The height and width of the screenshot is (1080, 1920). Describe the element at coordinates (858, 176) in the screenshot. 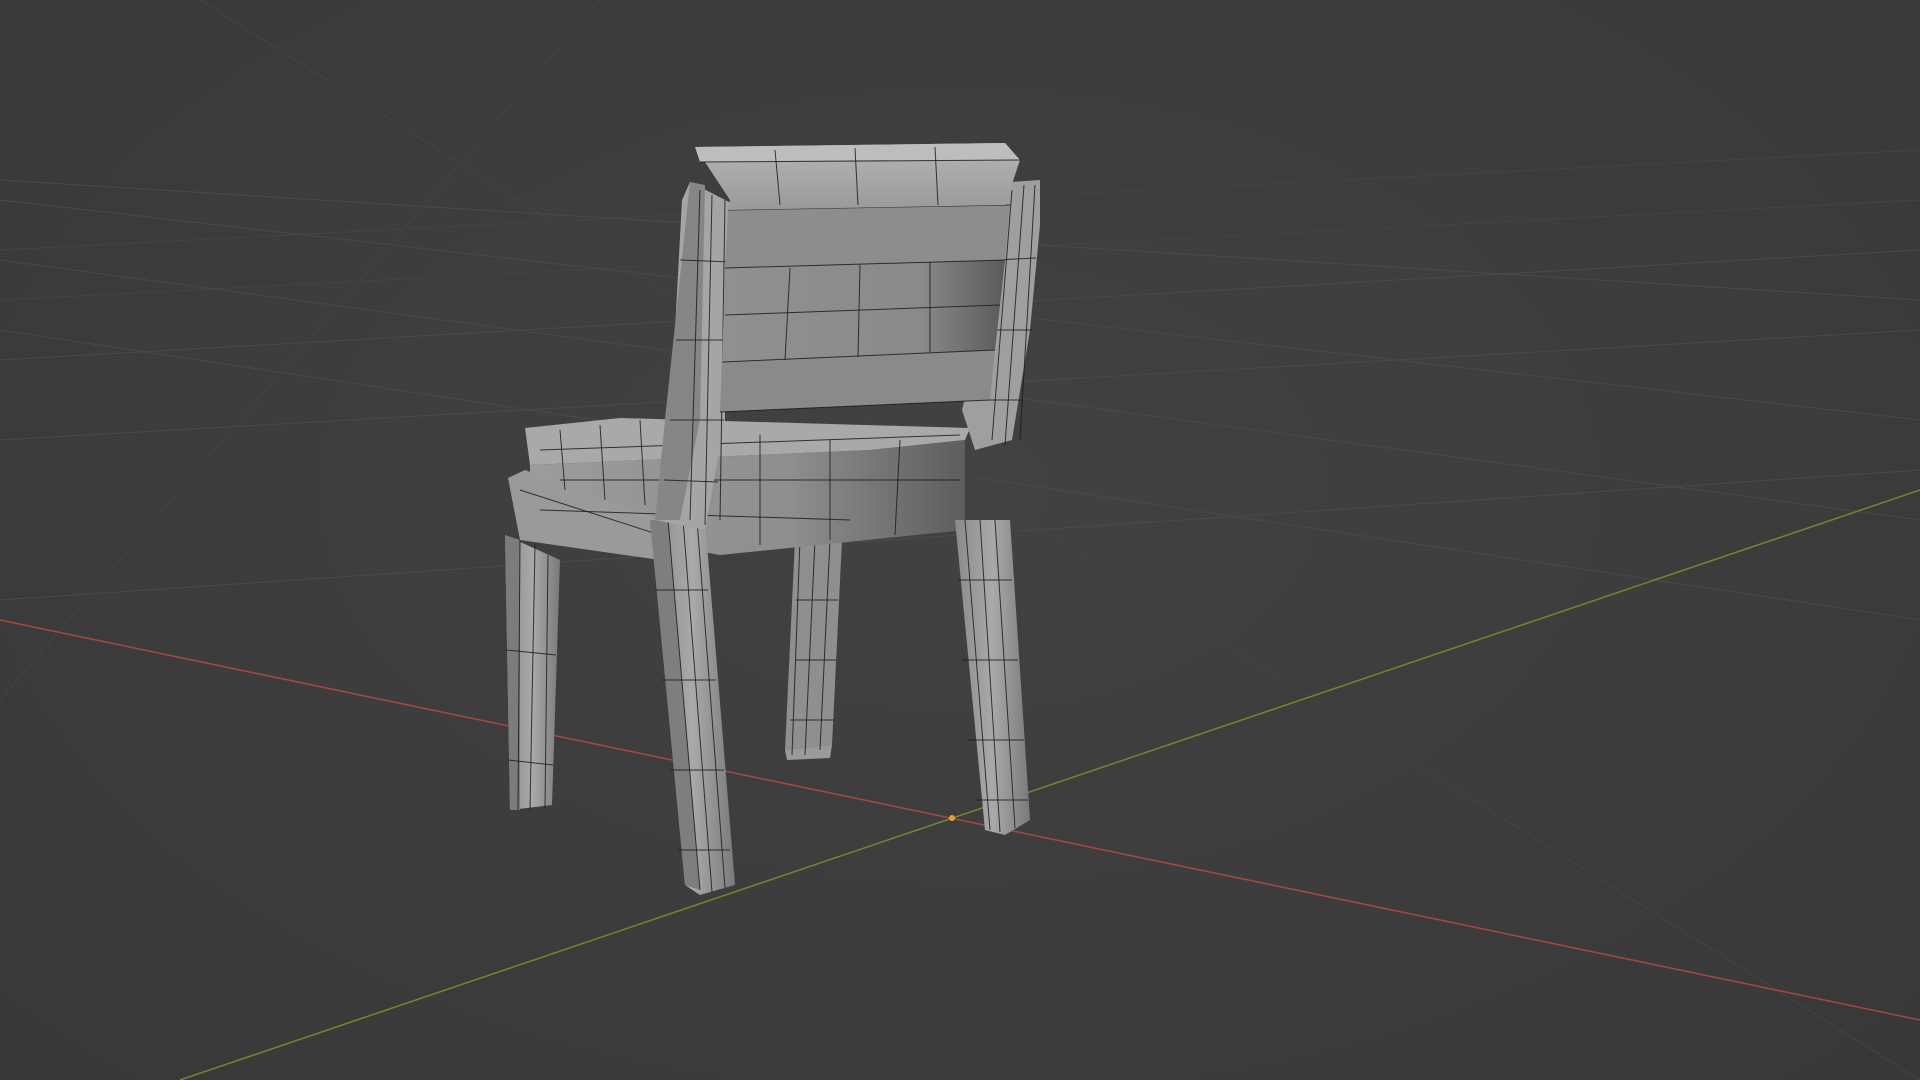

I see `chair-top-rail` at that location.